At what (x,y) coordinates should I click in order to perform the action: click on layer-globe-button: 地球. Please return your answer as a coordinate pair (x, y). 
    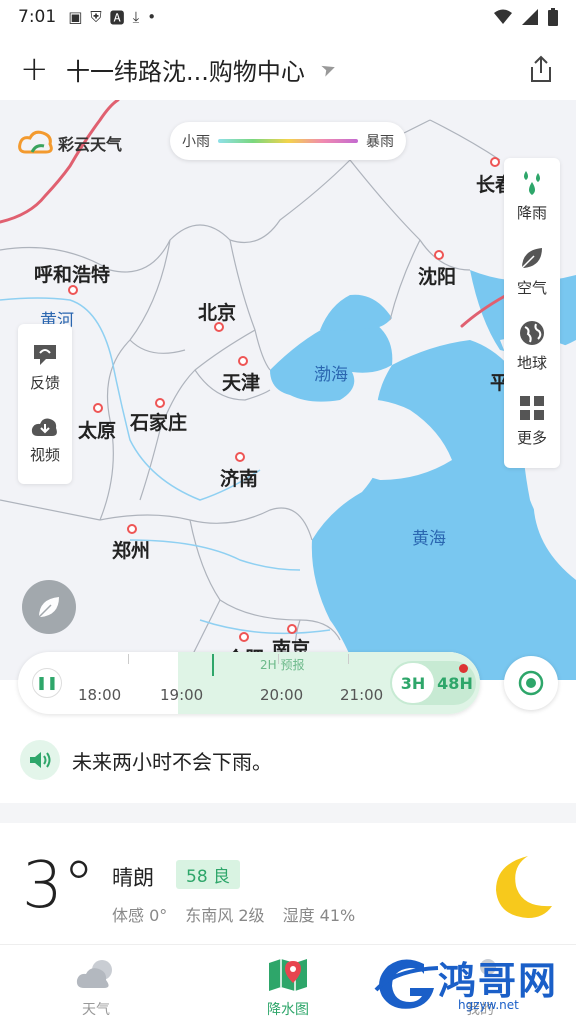
    Looking at the image, I should click on (532, 355).